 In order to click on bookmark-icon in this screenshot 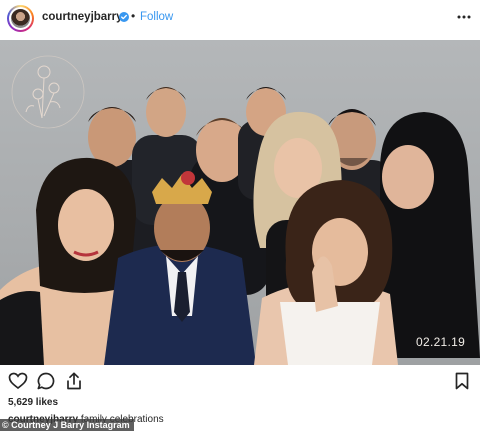, I will do `click(462, 381)`.